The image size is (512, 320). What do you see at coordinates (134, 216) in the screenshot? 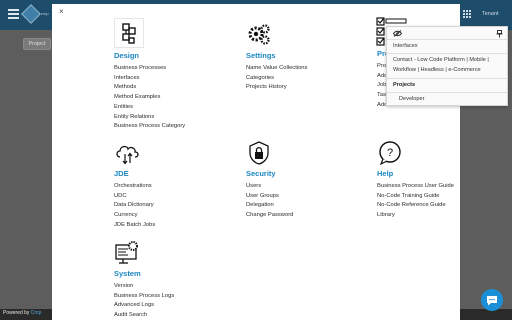
I see `menu-link: Currency` at bounding box center [134, 216].